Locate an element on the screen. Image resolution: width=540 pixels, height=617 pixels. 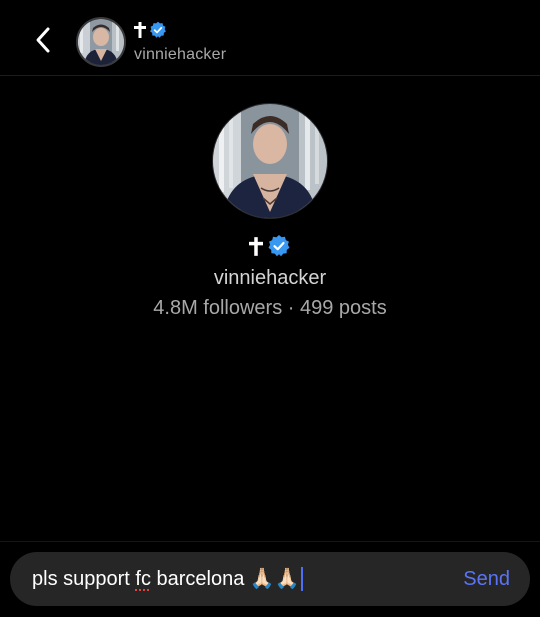
profile-avatar is located at coordinates (270, 161).